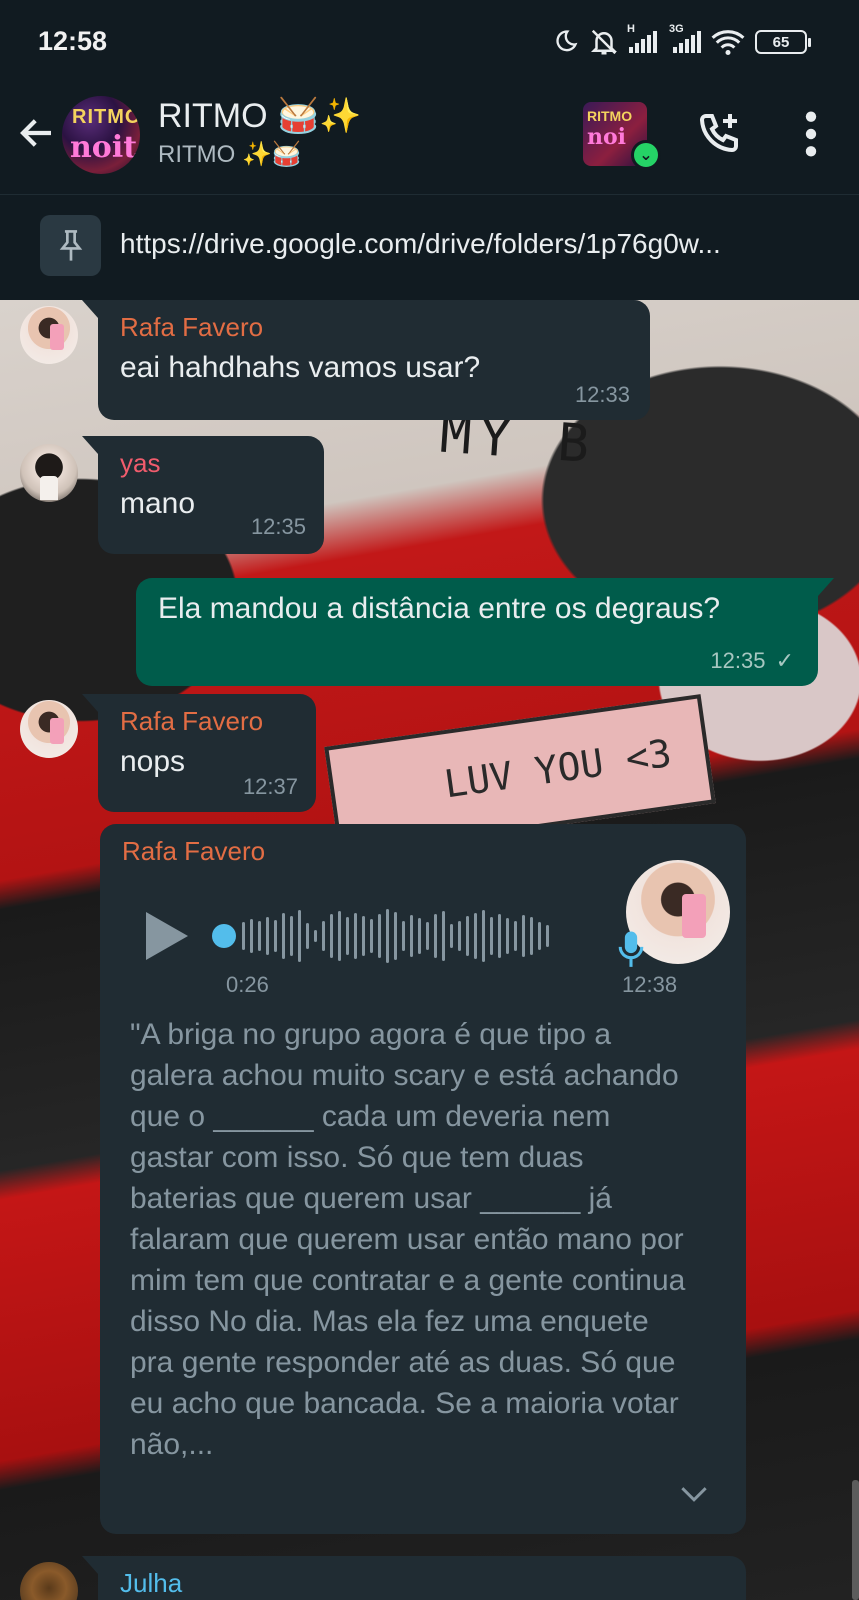  Describe the element at coordinates (230, 154) in the screenshot. I see `group-subtitle: RITMO ✨🥁` at that location.